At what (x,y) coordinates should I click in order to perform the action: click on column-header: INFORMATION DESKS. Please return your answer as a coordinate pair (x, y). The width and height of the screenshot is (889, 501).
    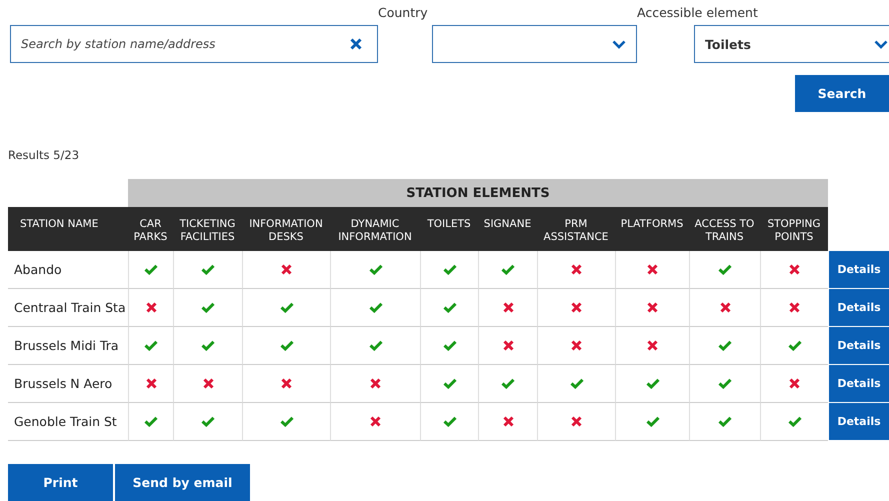
    Looking at the image, I should click on (286, 229).